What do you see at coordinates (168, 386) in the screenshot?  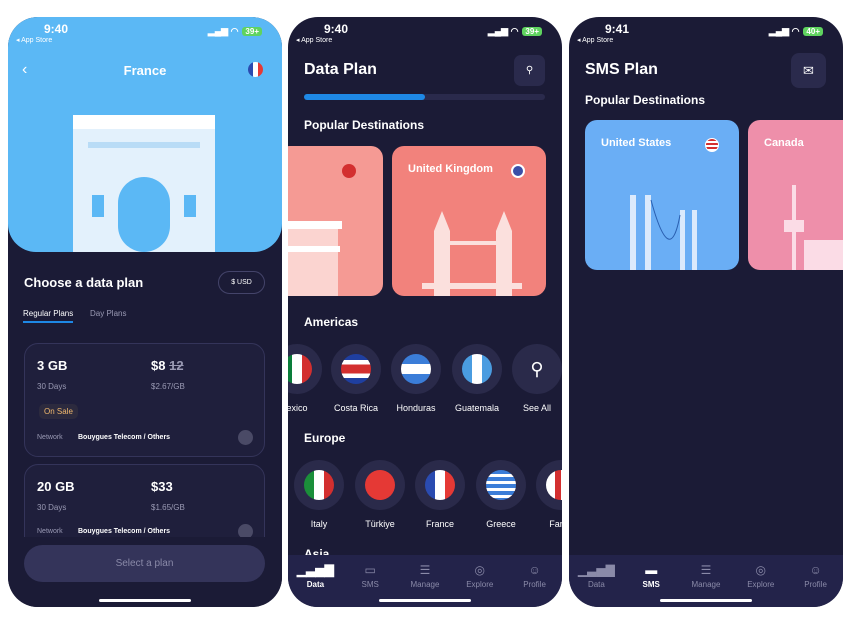 I see `price-per-gb: $2.67/GB` at bounding box center [168, 386].